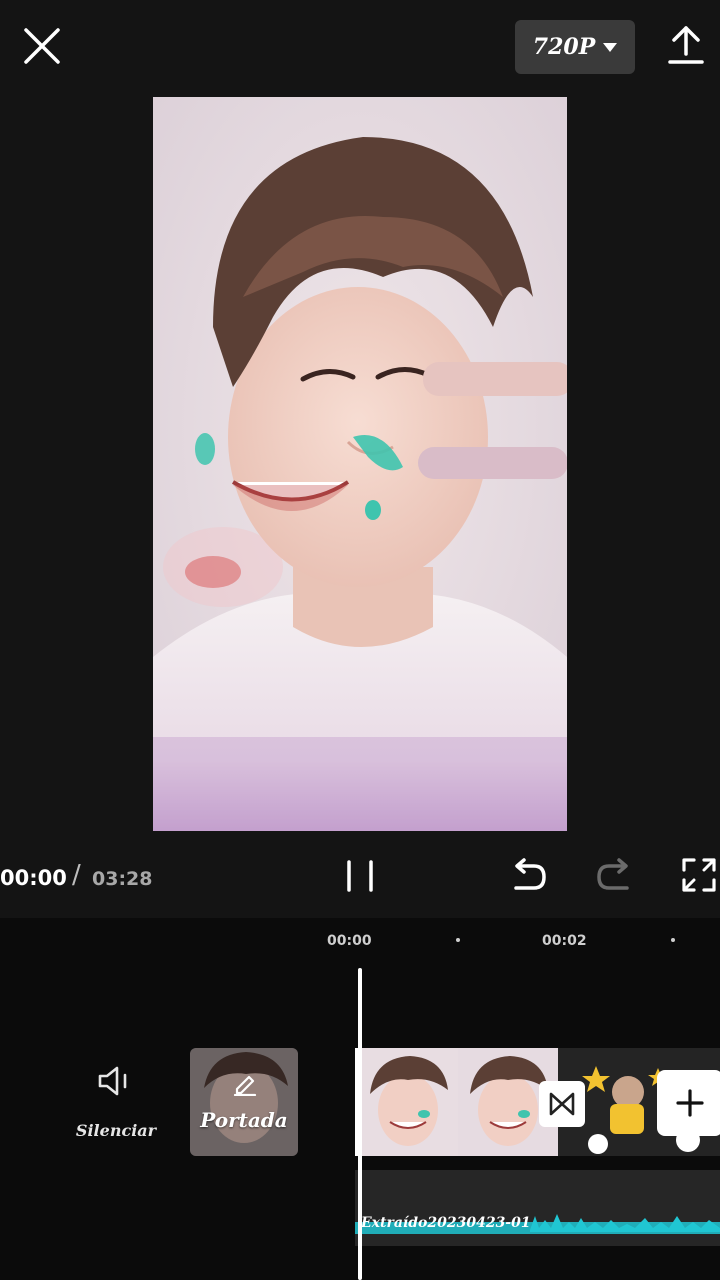 This screenshot has height=1280, width=720. I want to click on redo-button, so click(614, 876).